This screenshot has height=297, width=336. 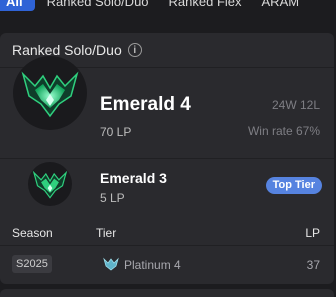 What do you see at coordinates (281, 5) in the screenshot?
I see `tab-aram: ARAM` at bounding box center [281, 5].